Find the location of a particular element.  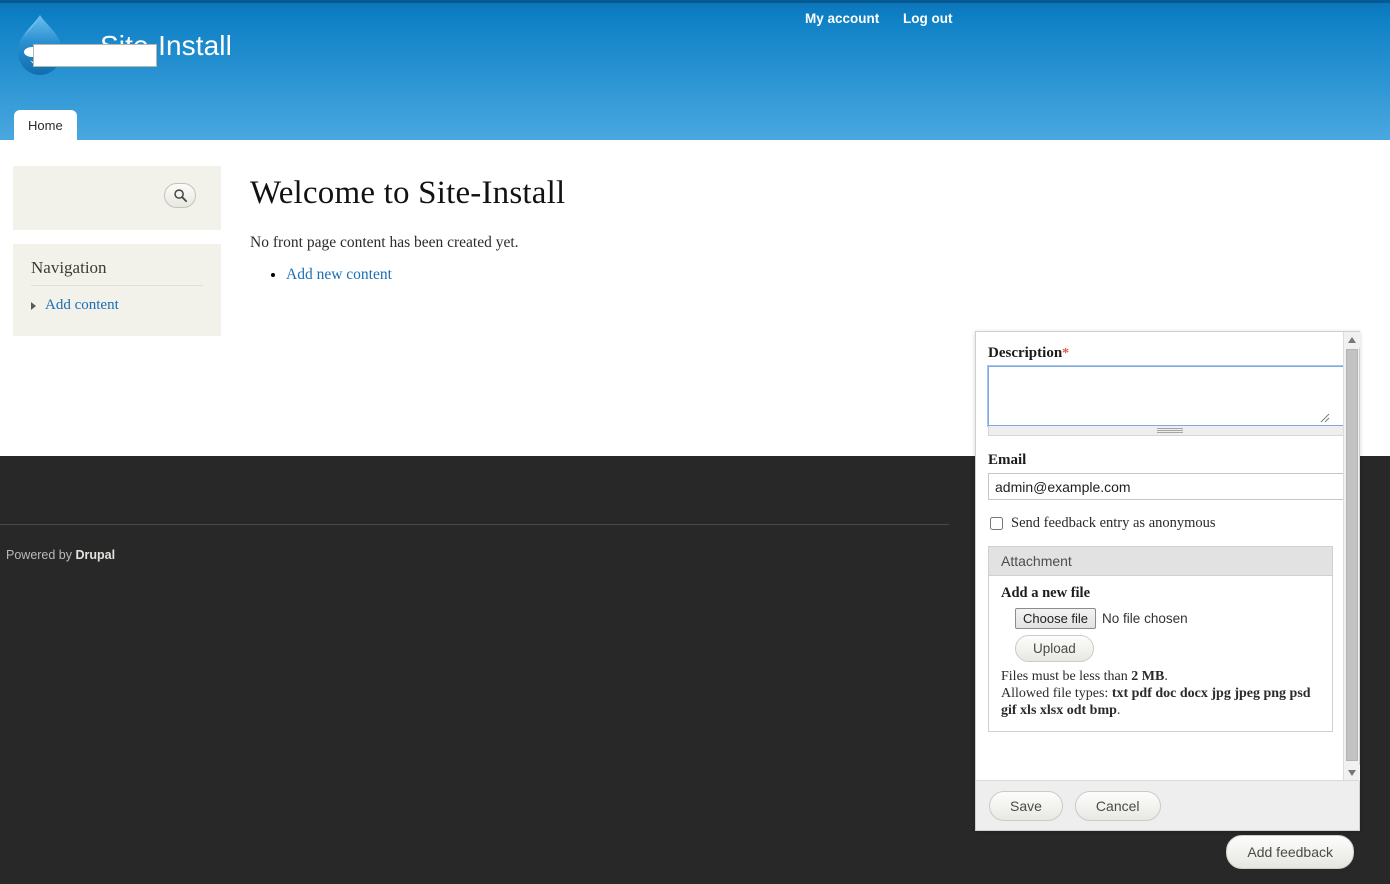

content-links-list: Add new content is located at coordinates (600, 275).